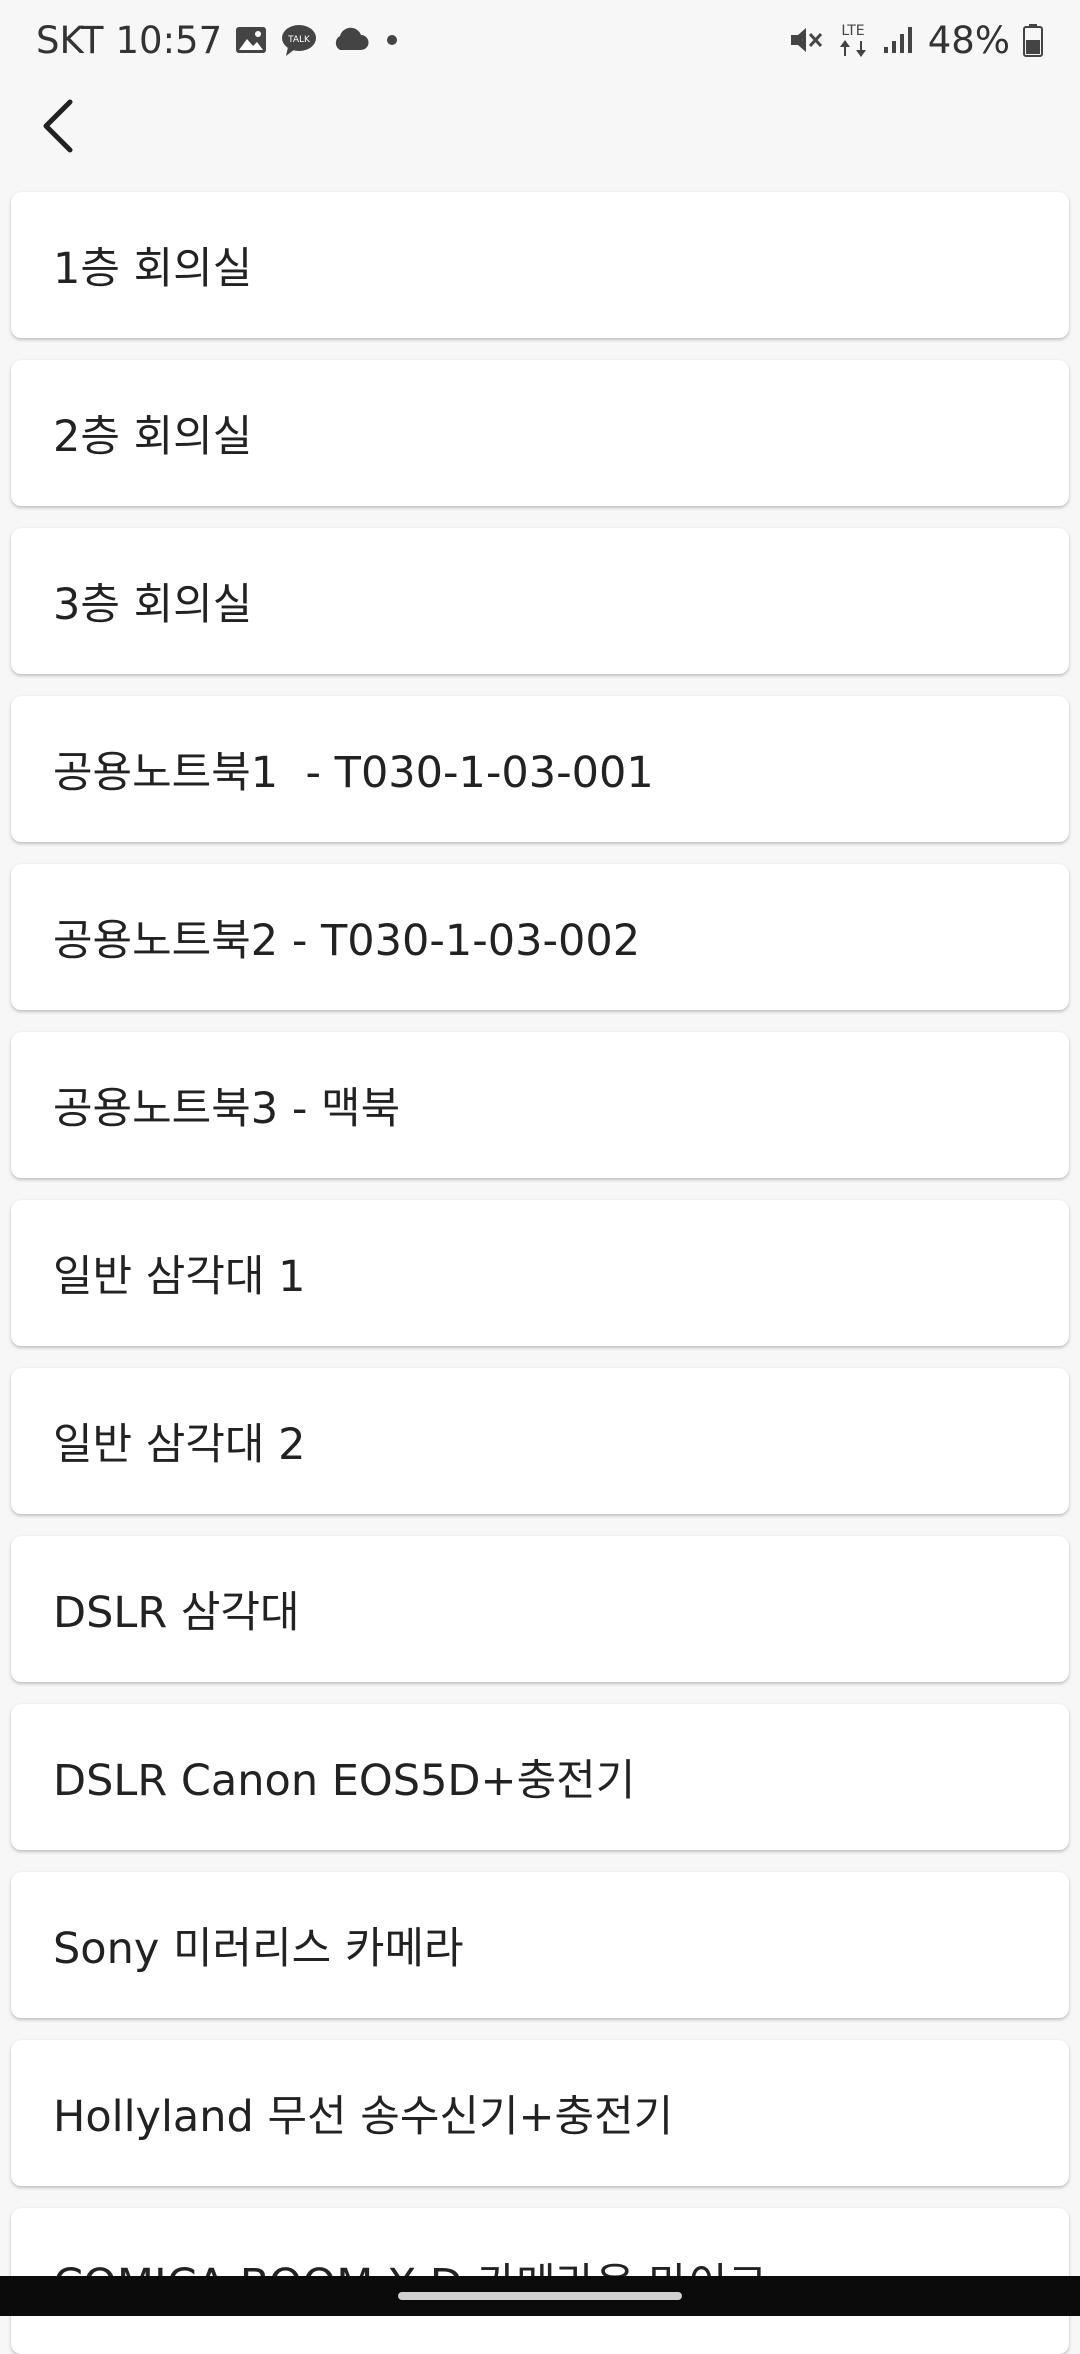 Image resolution: width=1080 pixels, height=2354 pixels. Describe the element at coordinates (227, 1109) in the screenshot. I see `list-item-label: 공용노트북3 - 맥북` at that location.